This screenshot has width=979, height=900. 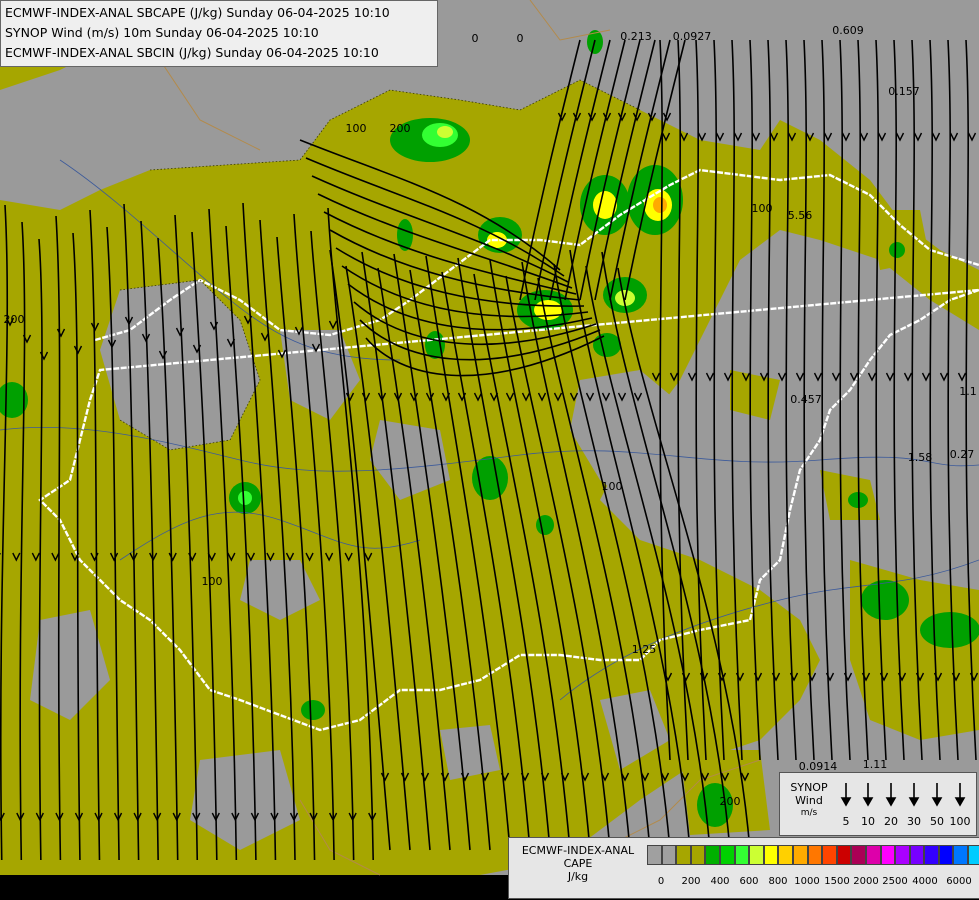 I want to click on wind-value-20: 20, so click(x=891, y=821).